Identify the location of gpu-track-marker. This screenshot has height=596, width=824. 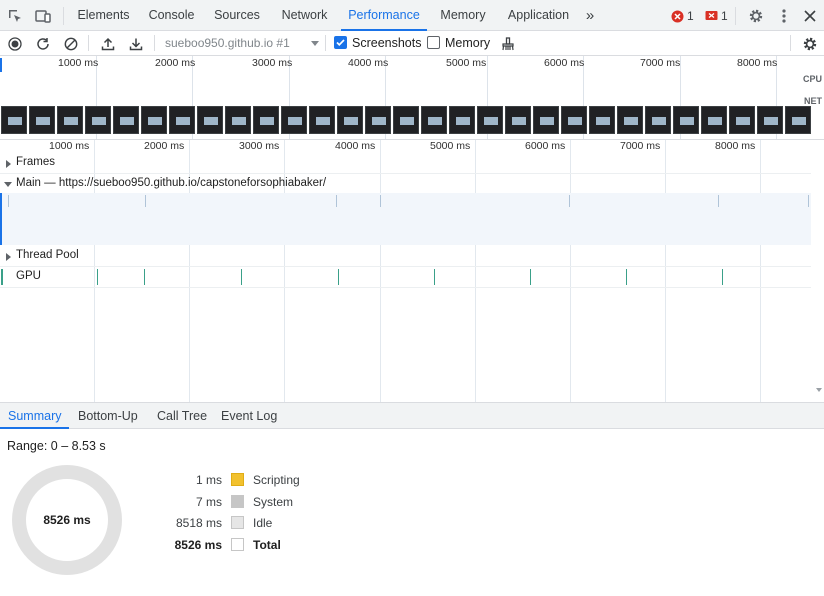
(2, 277).